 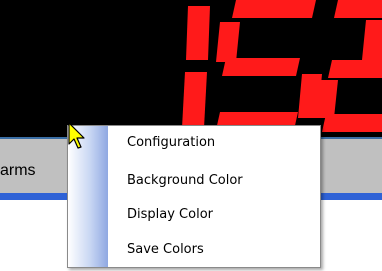 What do you see at coordinates (76, 135) in the screenshot?
I see `arrow-pointer-icon` at bounding box center [76, 135].